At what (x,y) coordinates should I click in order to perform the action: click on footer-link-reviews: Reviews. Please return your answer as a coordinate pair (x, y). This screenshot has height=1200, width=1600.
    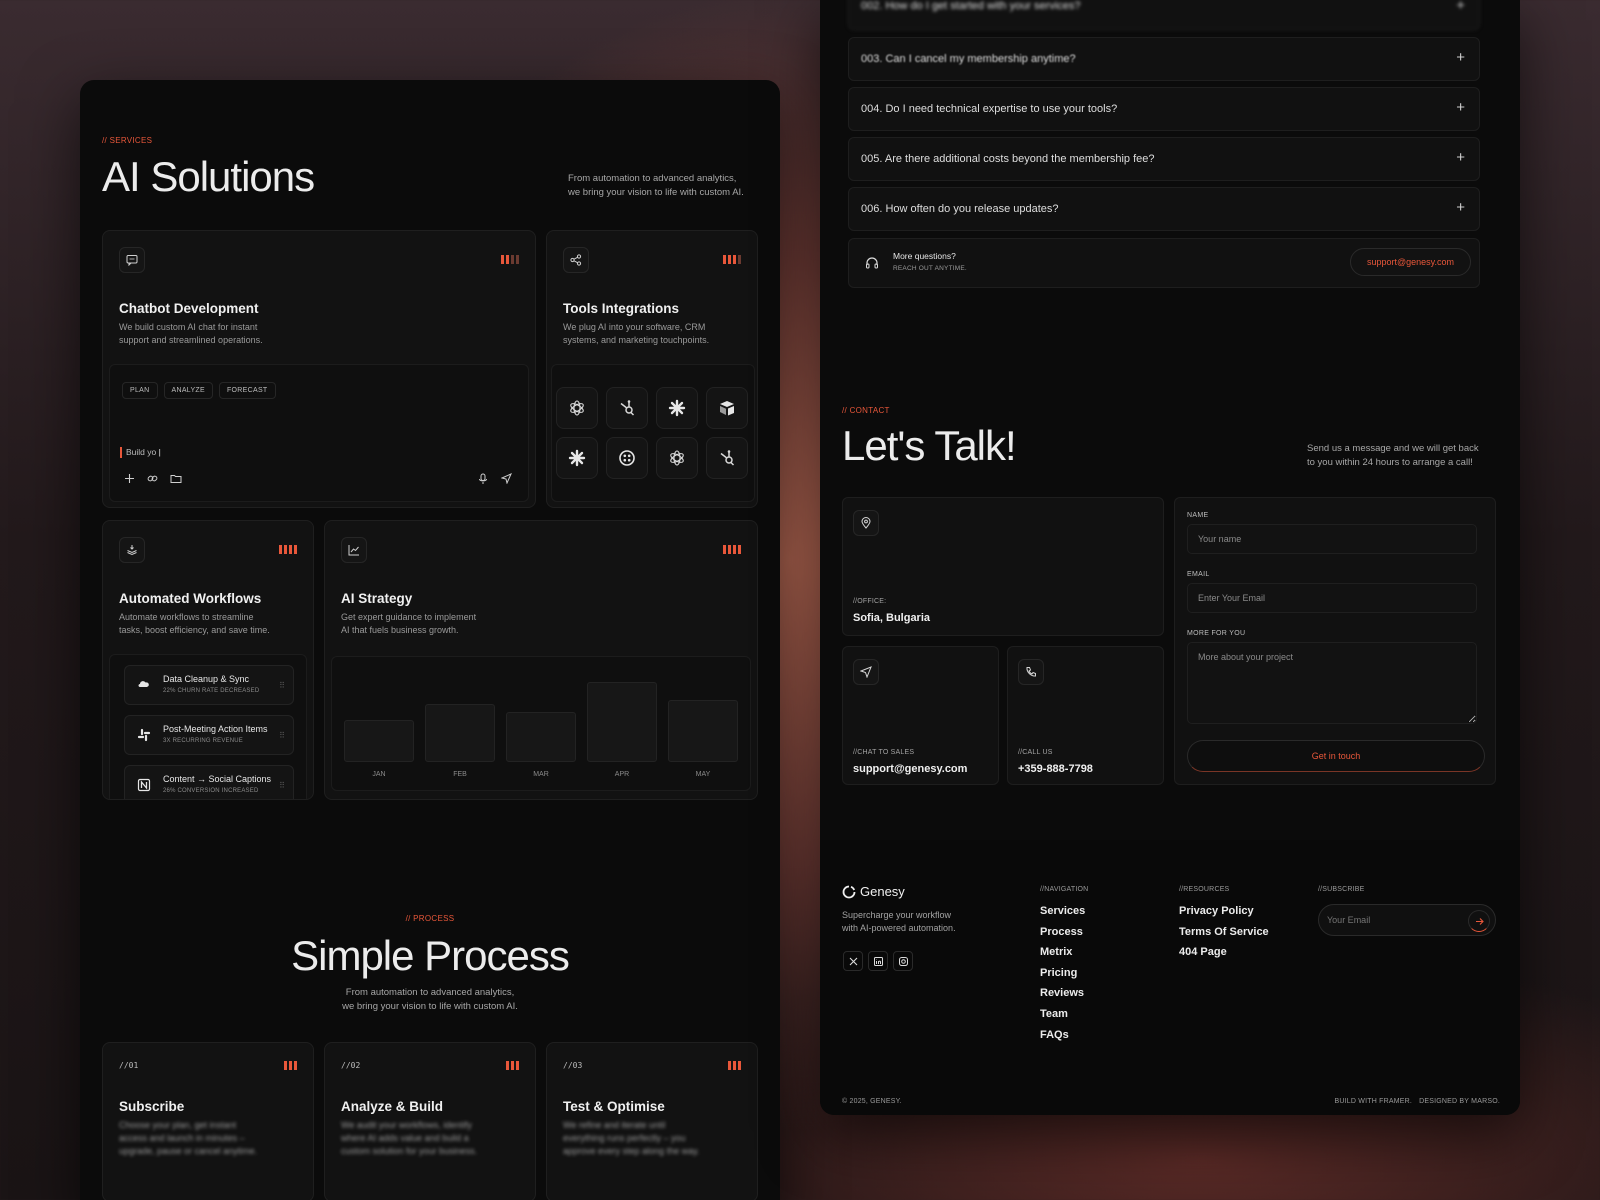
    Looking at the image, I should click on (1062, 993).